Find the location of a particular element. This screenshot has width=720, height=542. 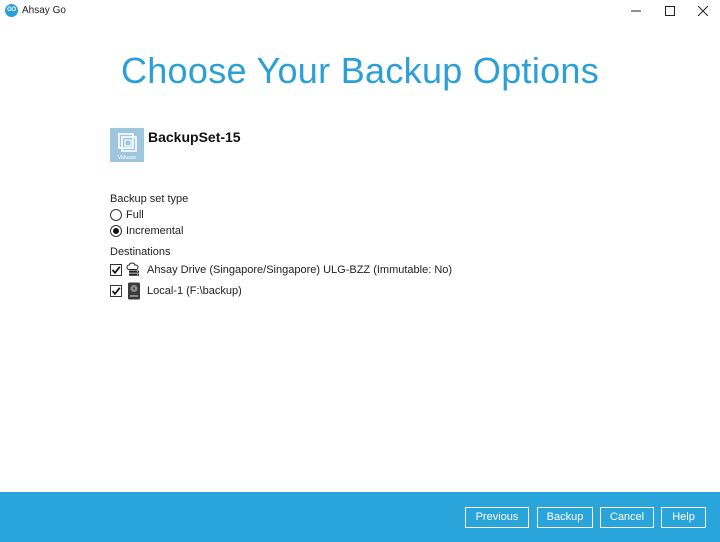

app-logo-icon: GO is located at coordinates (11, 10).